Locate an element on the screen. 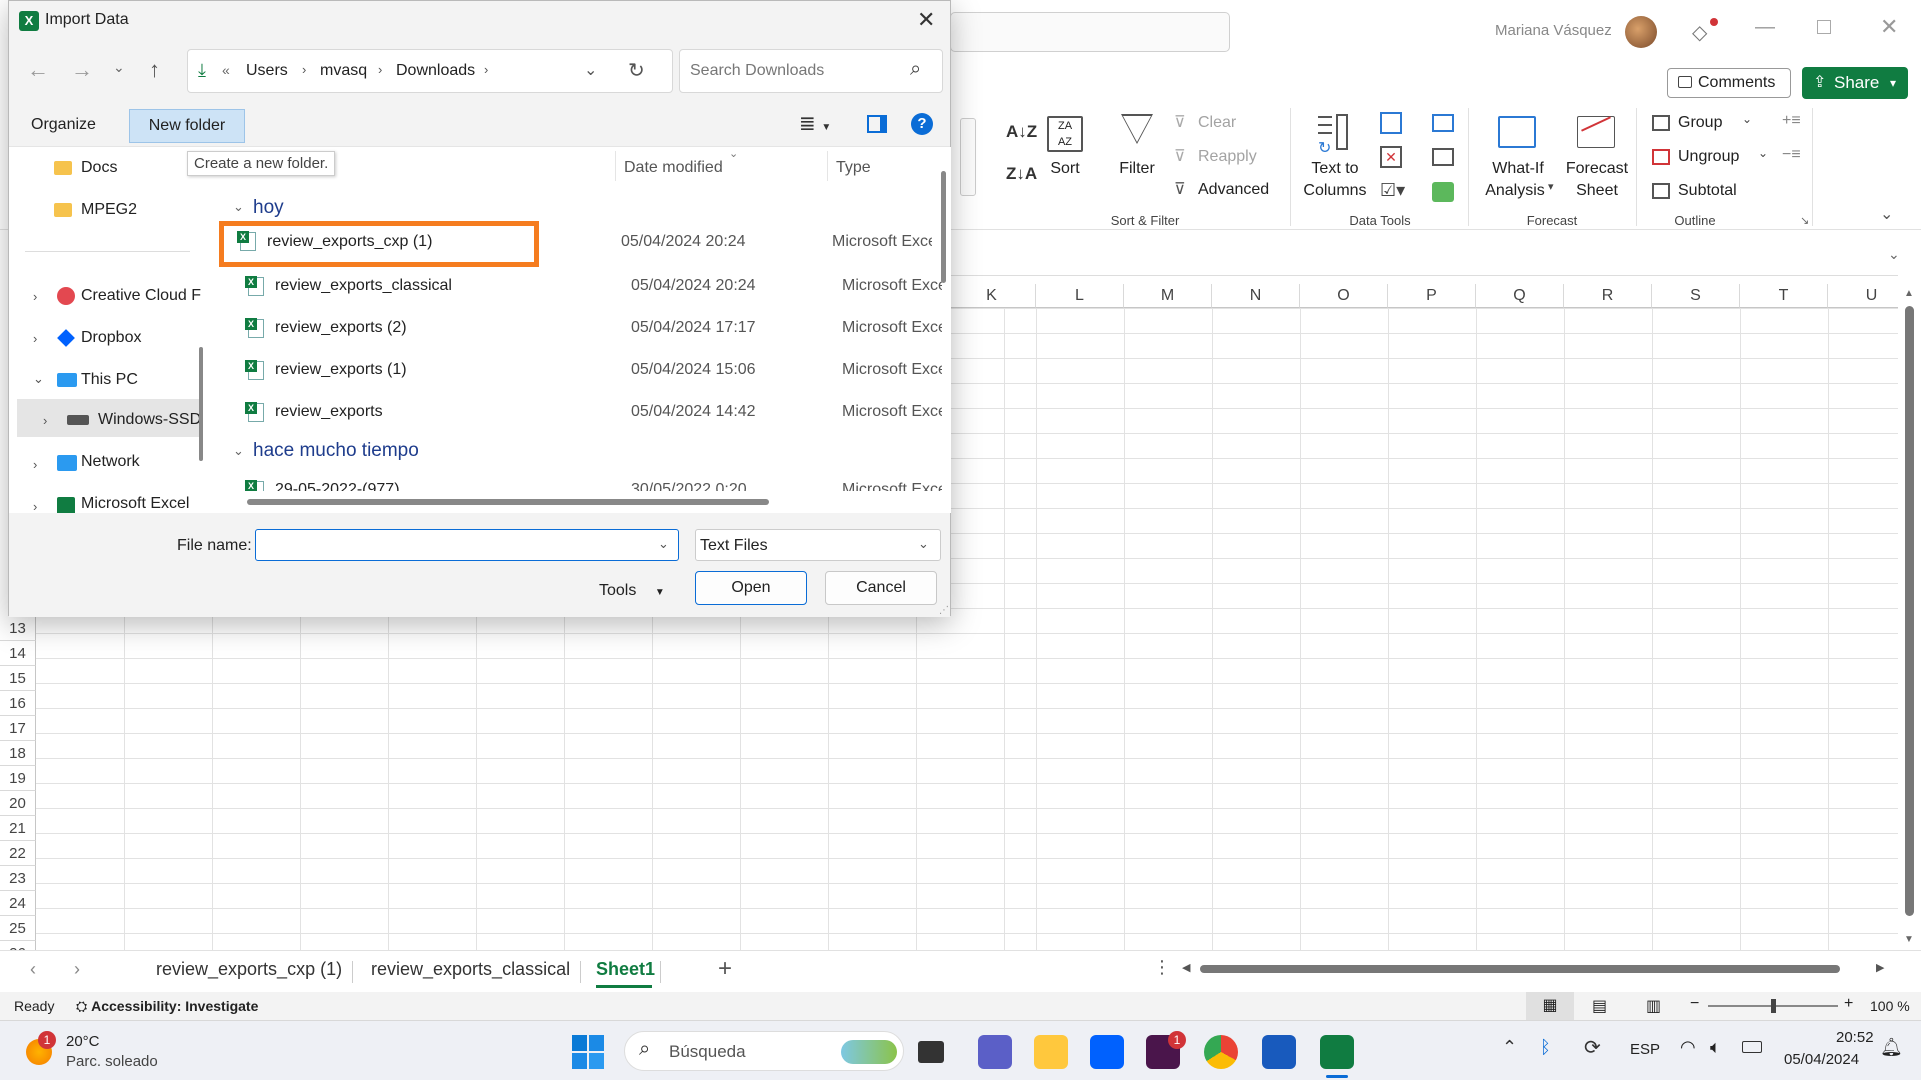 The height and width of the screenshot is (1080, 1921). remove-duplicates-icon: ✕ is located at coordinates (1391, 157).